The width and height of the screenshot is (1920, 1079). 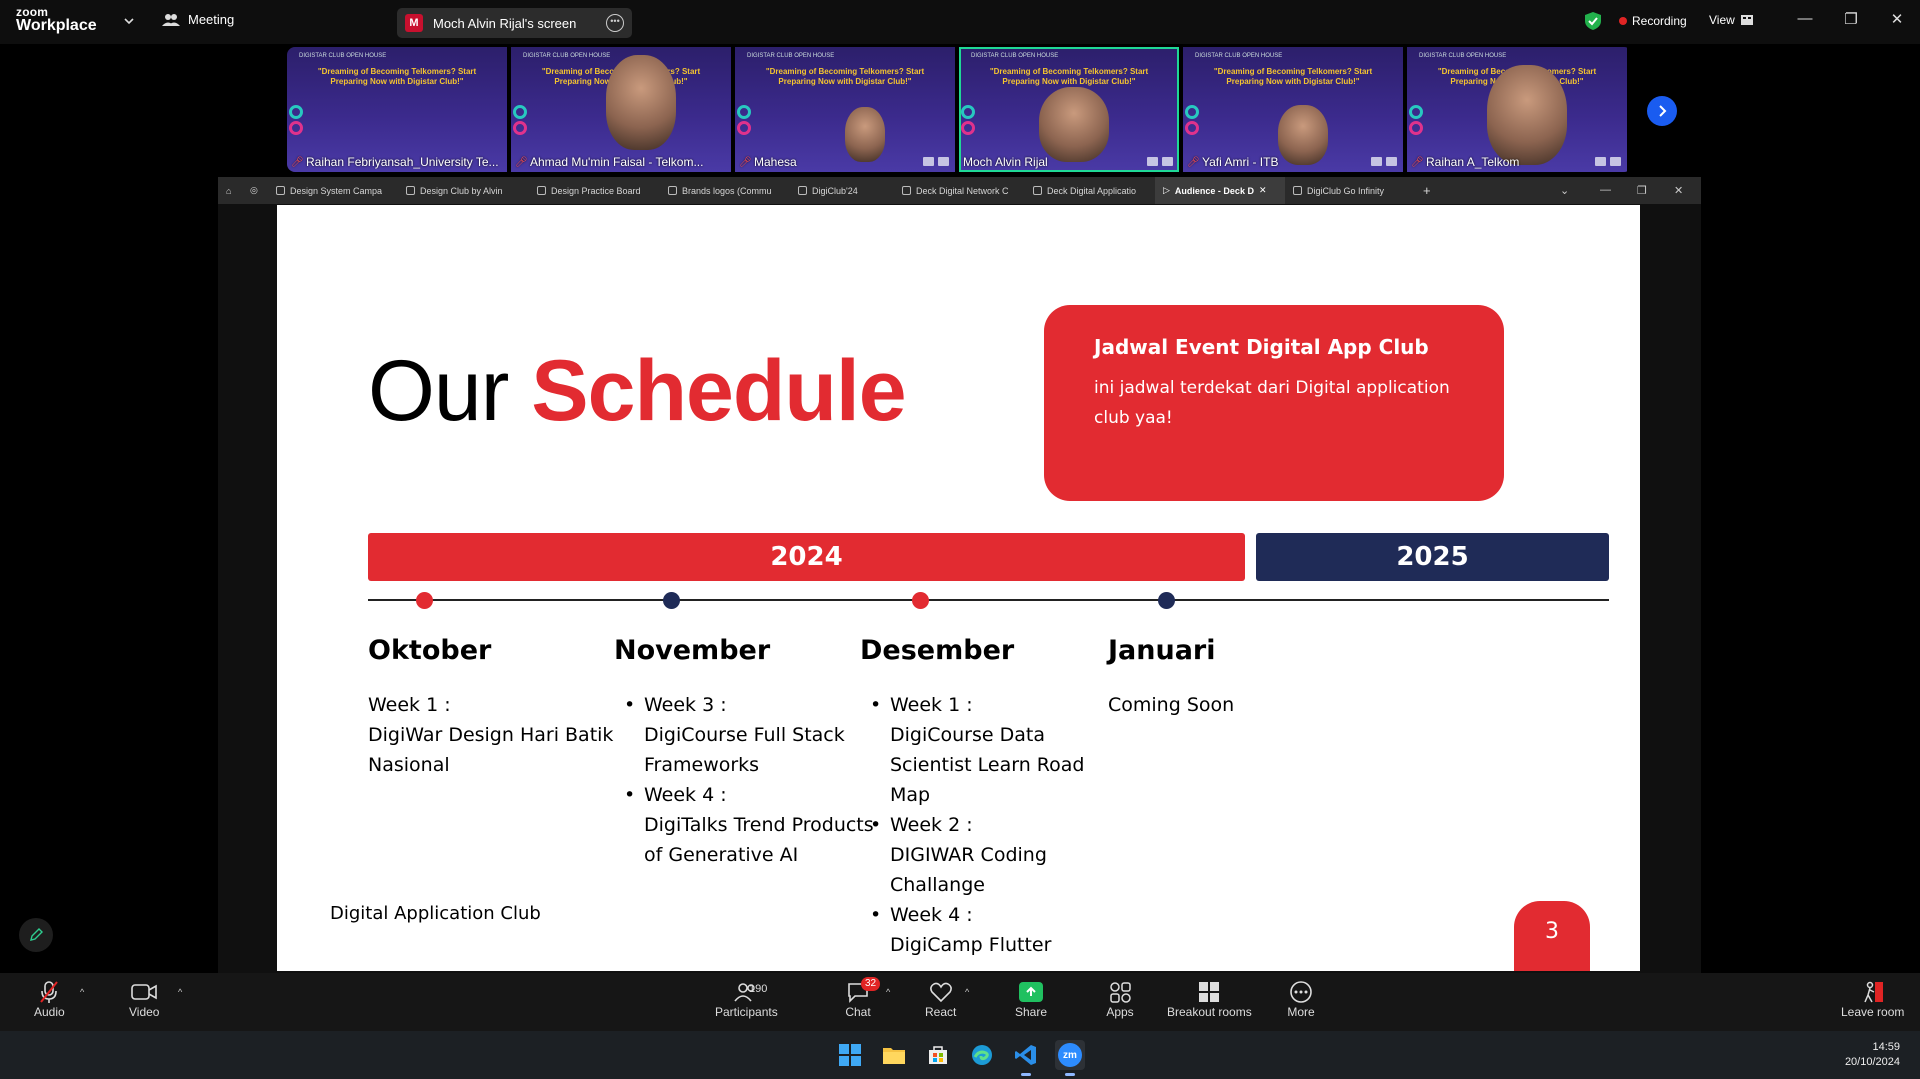 I want to click on audio-options-caret-icon: ^, so click(x=82, y=992).